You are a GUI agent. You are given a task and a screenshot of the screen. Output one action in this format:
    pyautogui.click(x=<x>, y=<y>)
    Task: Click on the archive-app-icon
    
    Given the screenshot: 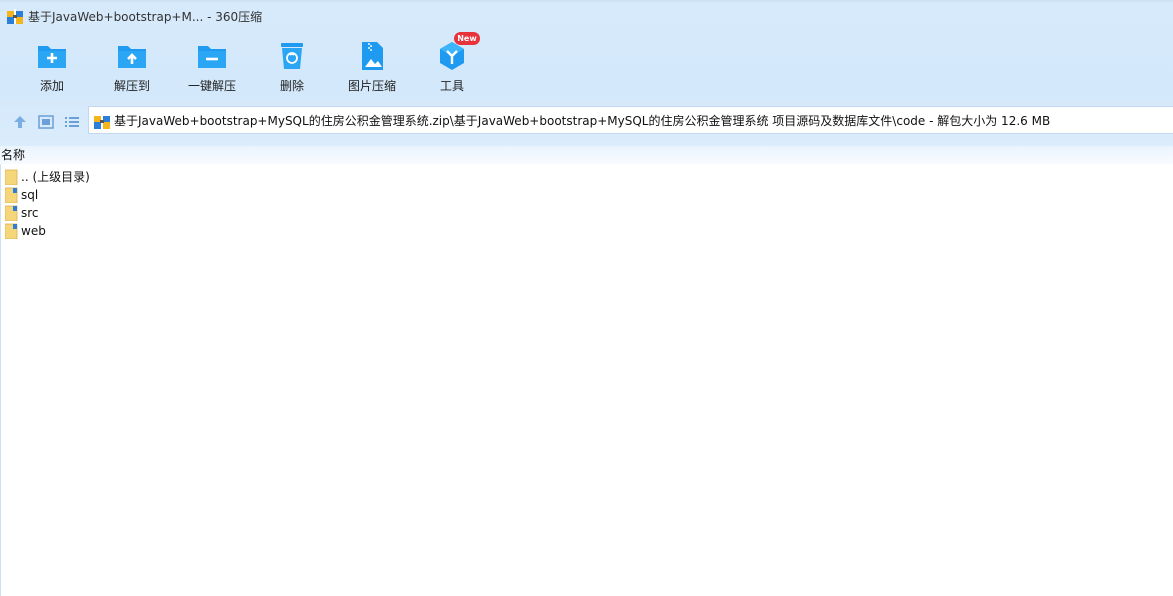 What is the action you would take?
    pyautogui.click(x=15, y=16)
    